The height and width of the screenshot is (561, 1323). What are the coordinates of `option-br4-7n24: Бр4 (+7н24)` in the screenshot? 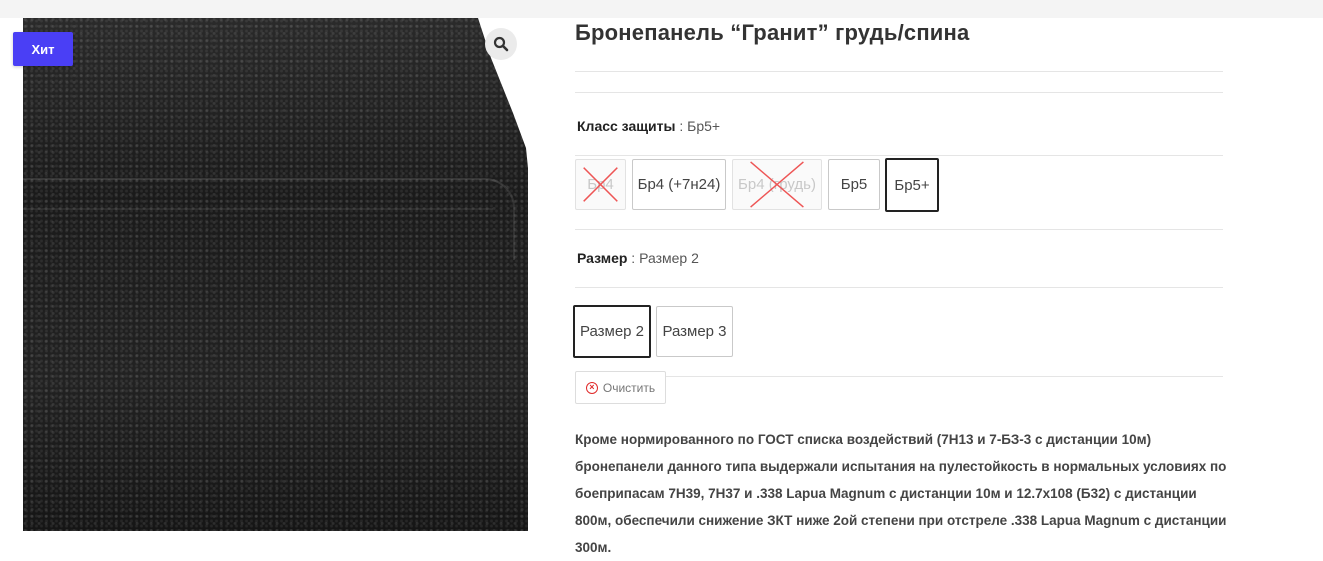 It's located at (679, 184).